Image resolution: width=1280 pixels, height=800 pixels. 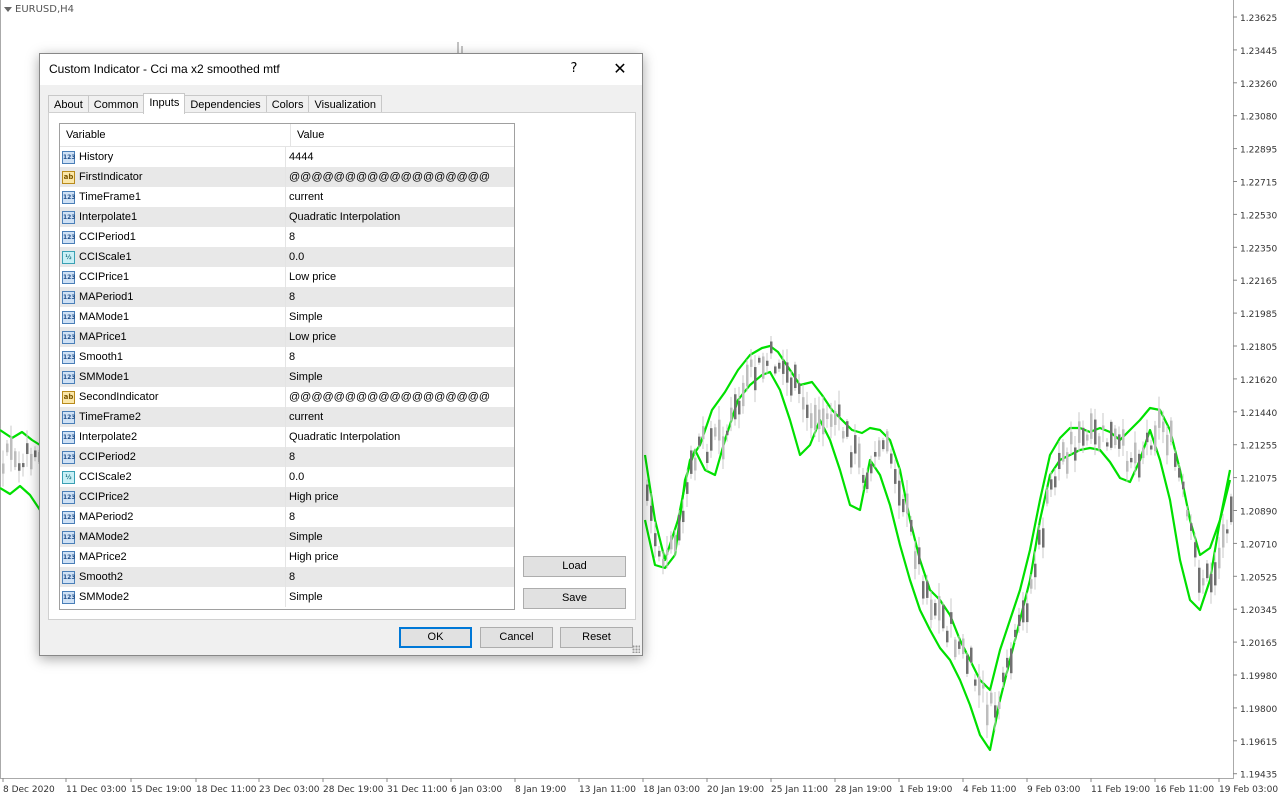 I want to click on input-row: 123 CCIPrice2 High price, so click(x=287, y=497).